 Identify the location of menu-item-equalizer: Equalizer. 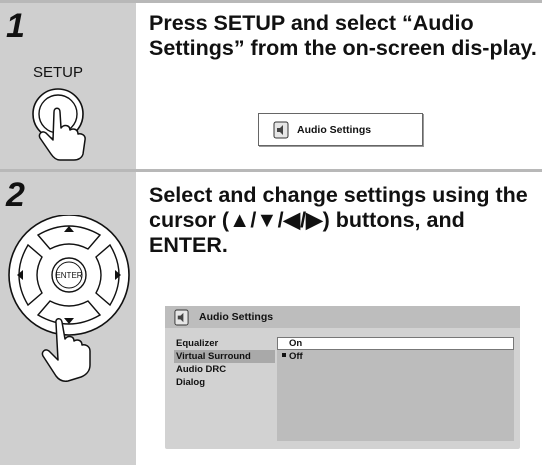
(224, 343).